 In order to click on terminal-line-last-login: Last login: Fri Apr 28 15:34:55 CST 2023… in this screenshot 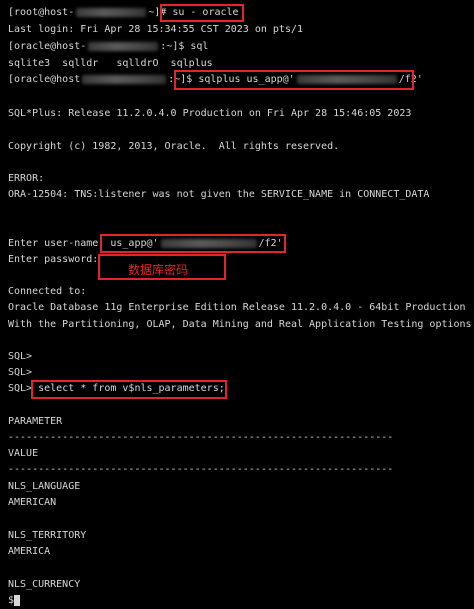, I will do `click(156, 29)`.